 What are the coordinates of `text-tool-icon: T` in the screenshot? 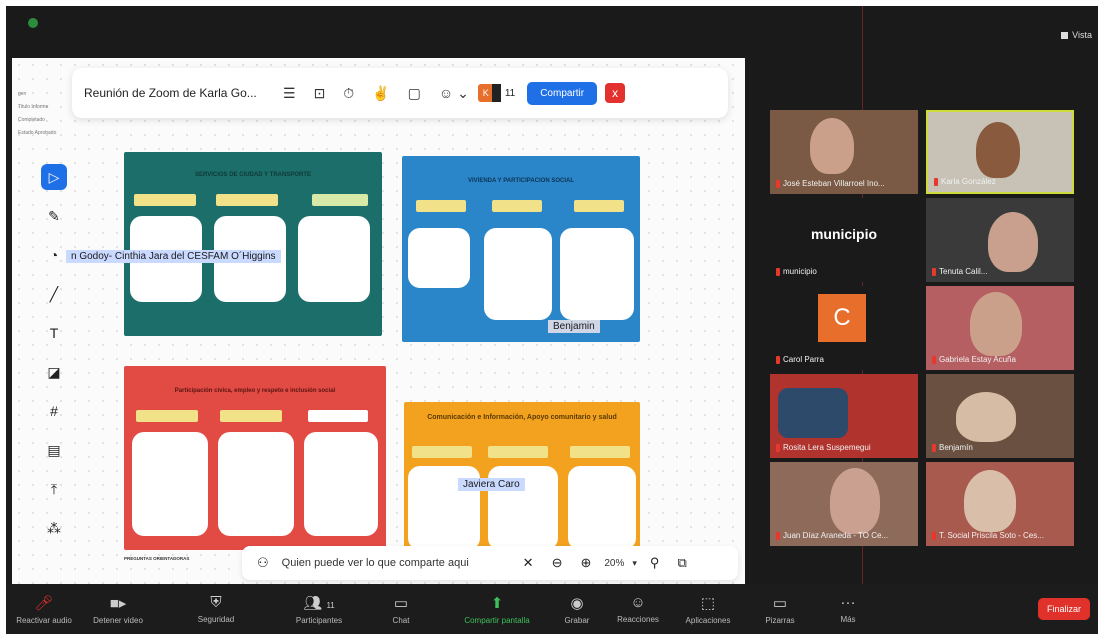 It's located at (54, 333).